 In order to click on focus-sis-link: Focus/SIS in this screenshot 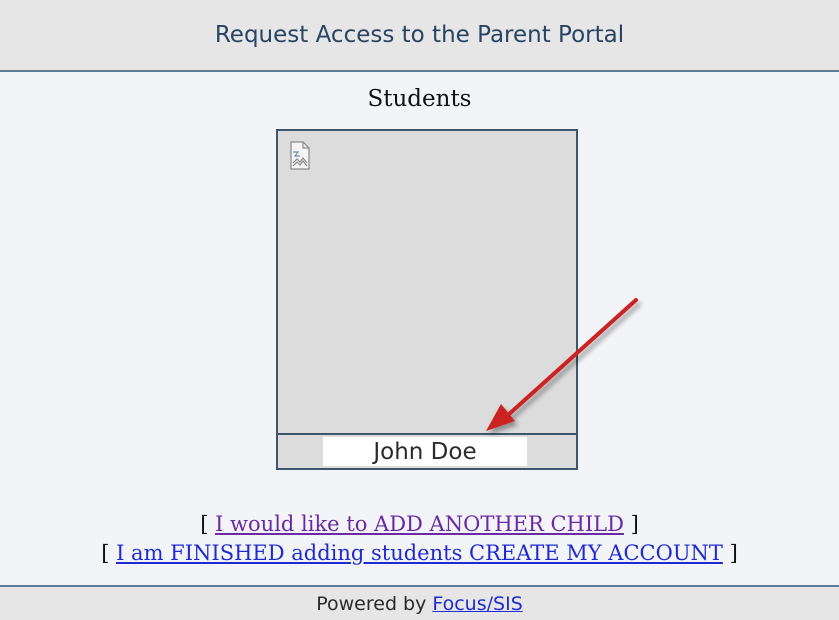, I will do `click(477, 604)`.